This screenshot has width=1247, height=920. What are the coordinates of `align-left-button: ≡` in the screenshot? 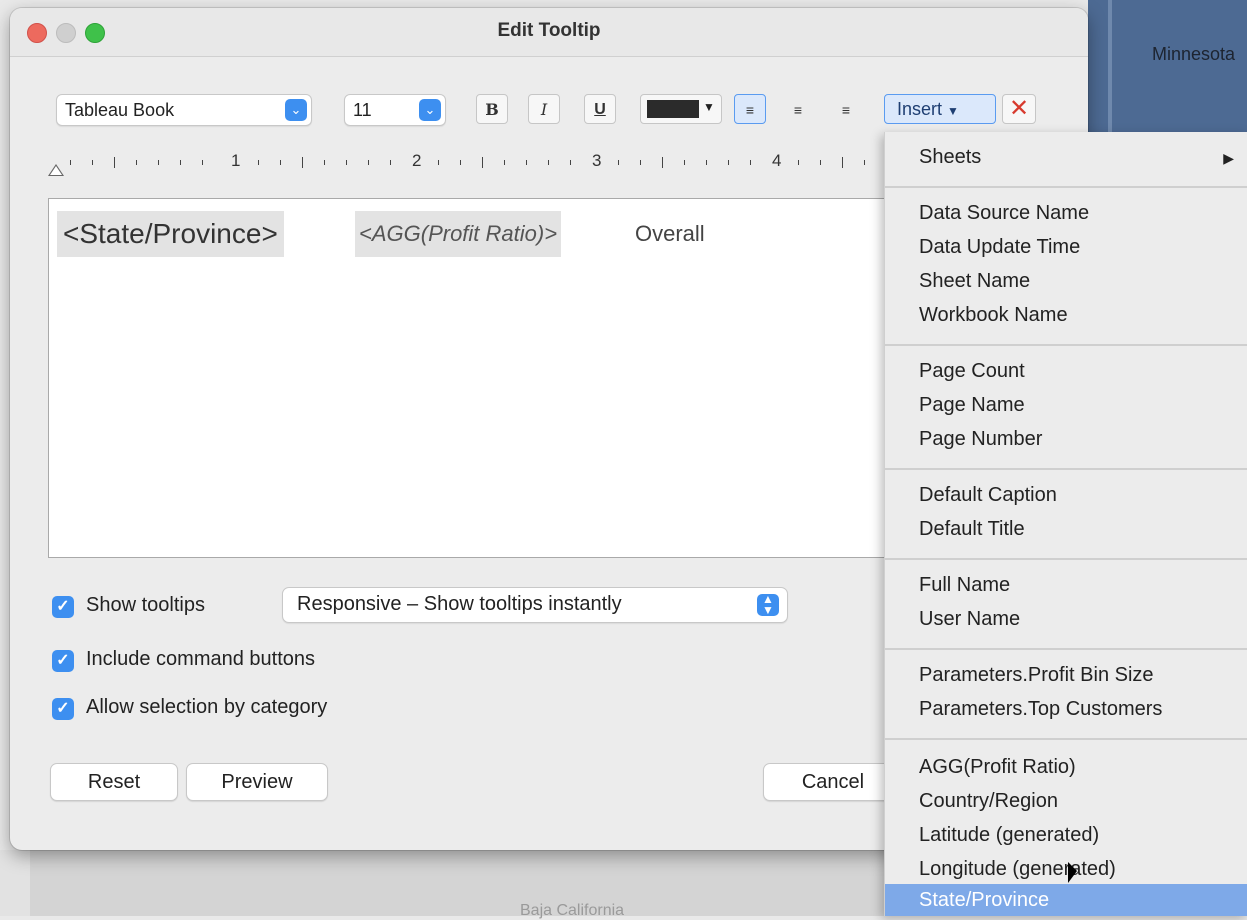 It's located at (750, 109).